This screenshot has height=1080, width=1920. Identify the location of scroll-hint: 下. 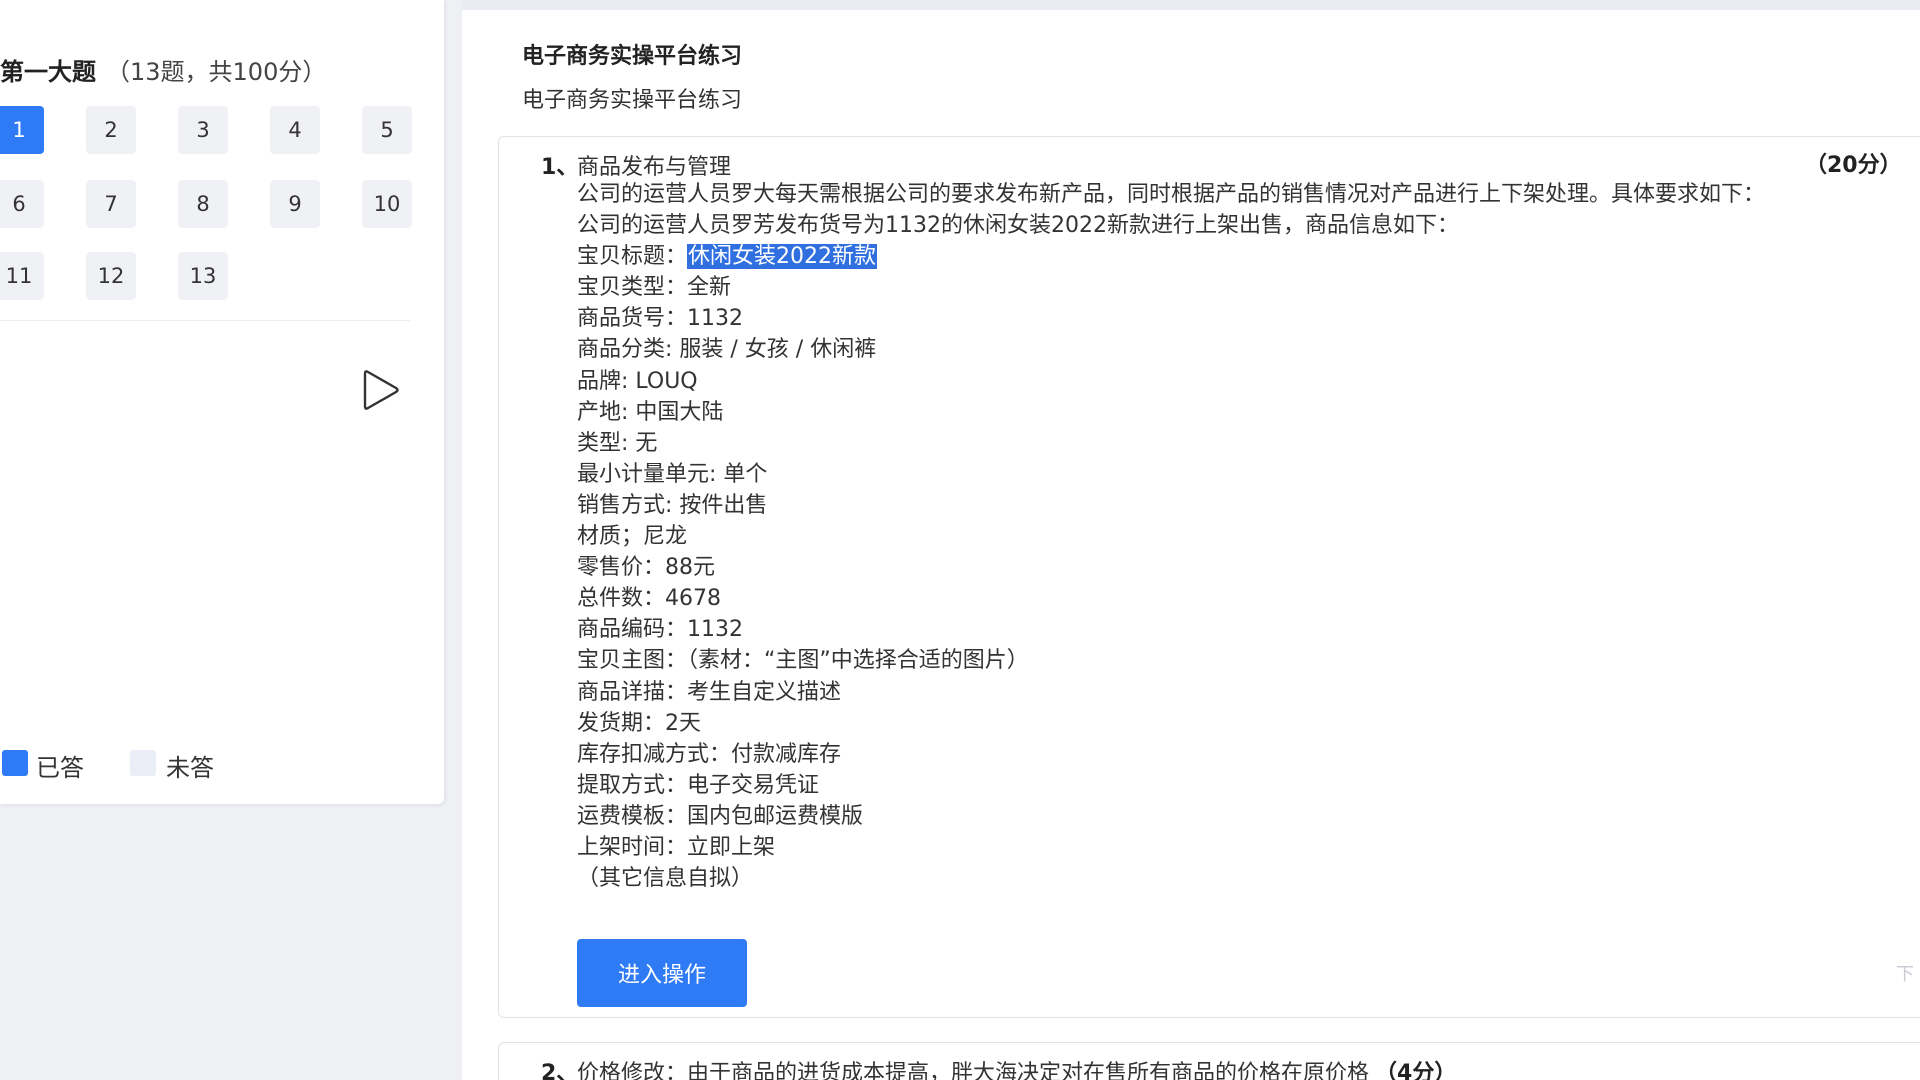
(1905, 974).